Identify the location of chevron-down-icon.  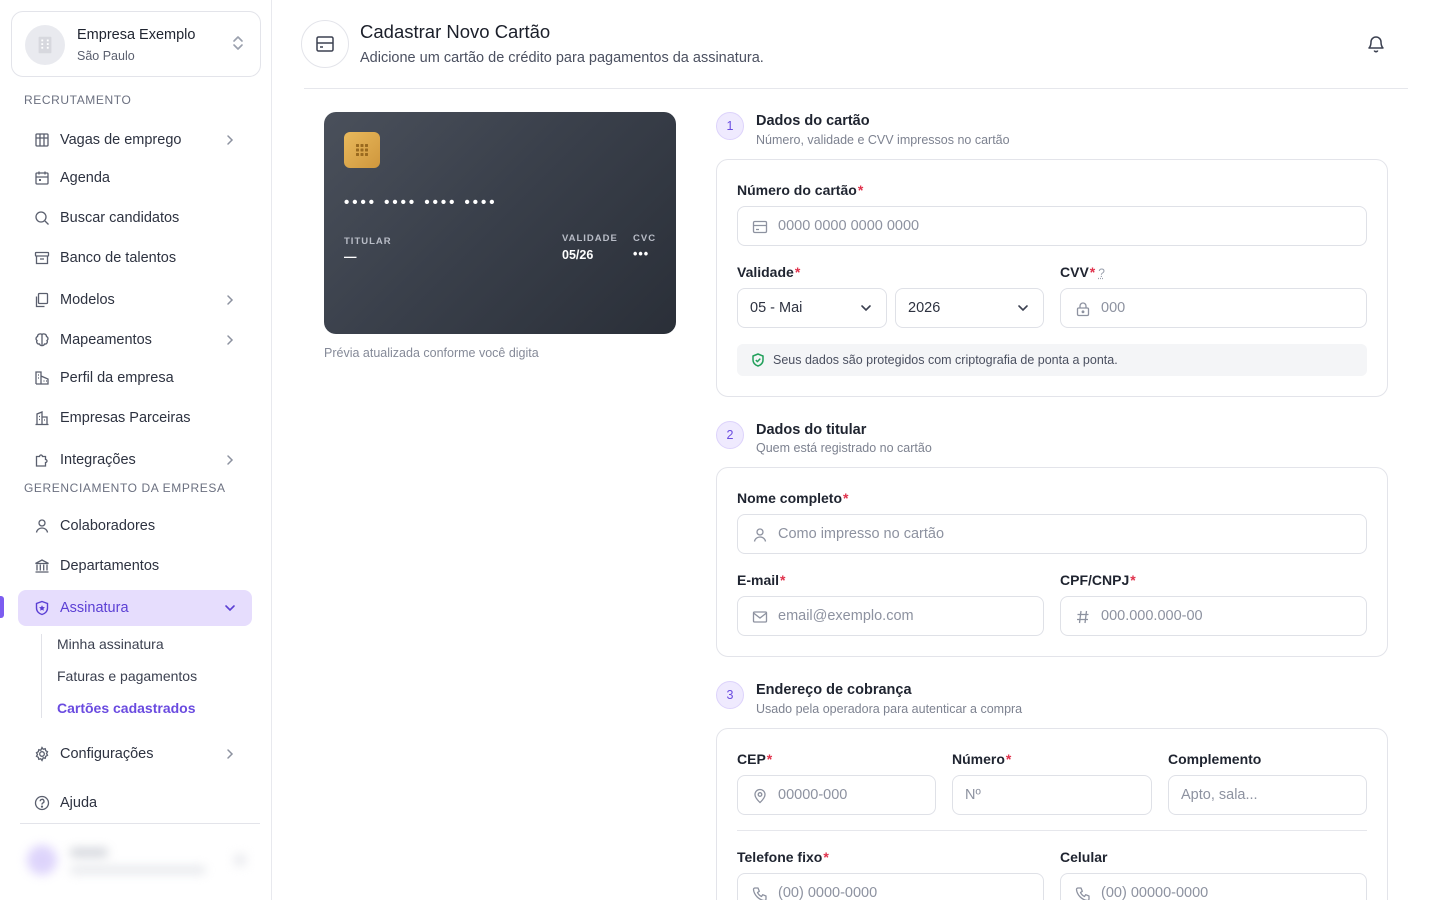
(1023, 308).